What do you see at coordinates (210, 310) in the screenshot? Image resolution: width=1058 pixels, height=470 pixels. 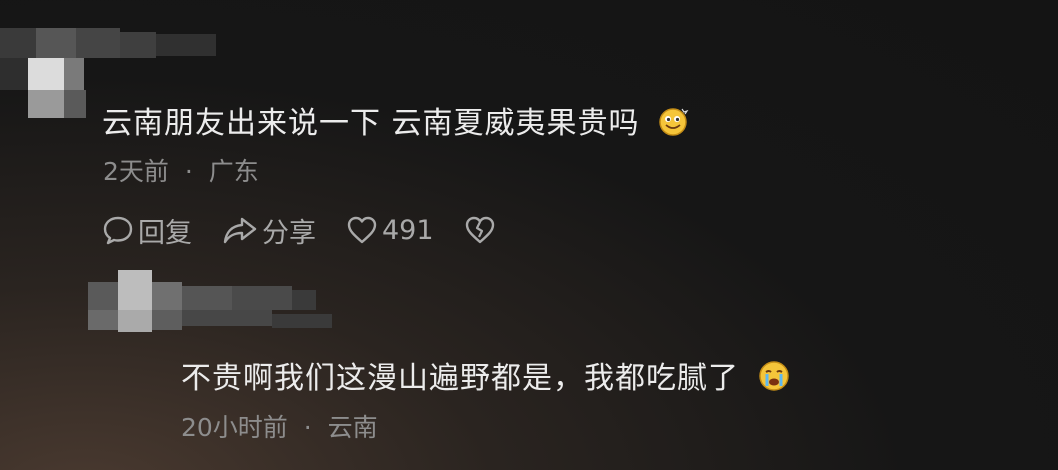 I see `reply-avatar` at bounding box center [210, 310].